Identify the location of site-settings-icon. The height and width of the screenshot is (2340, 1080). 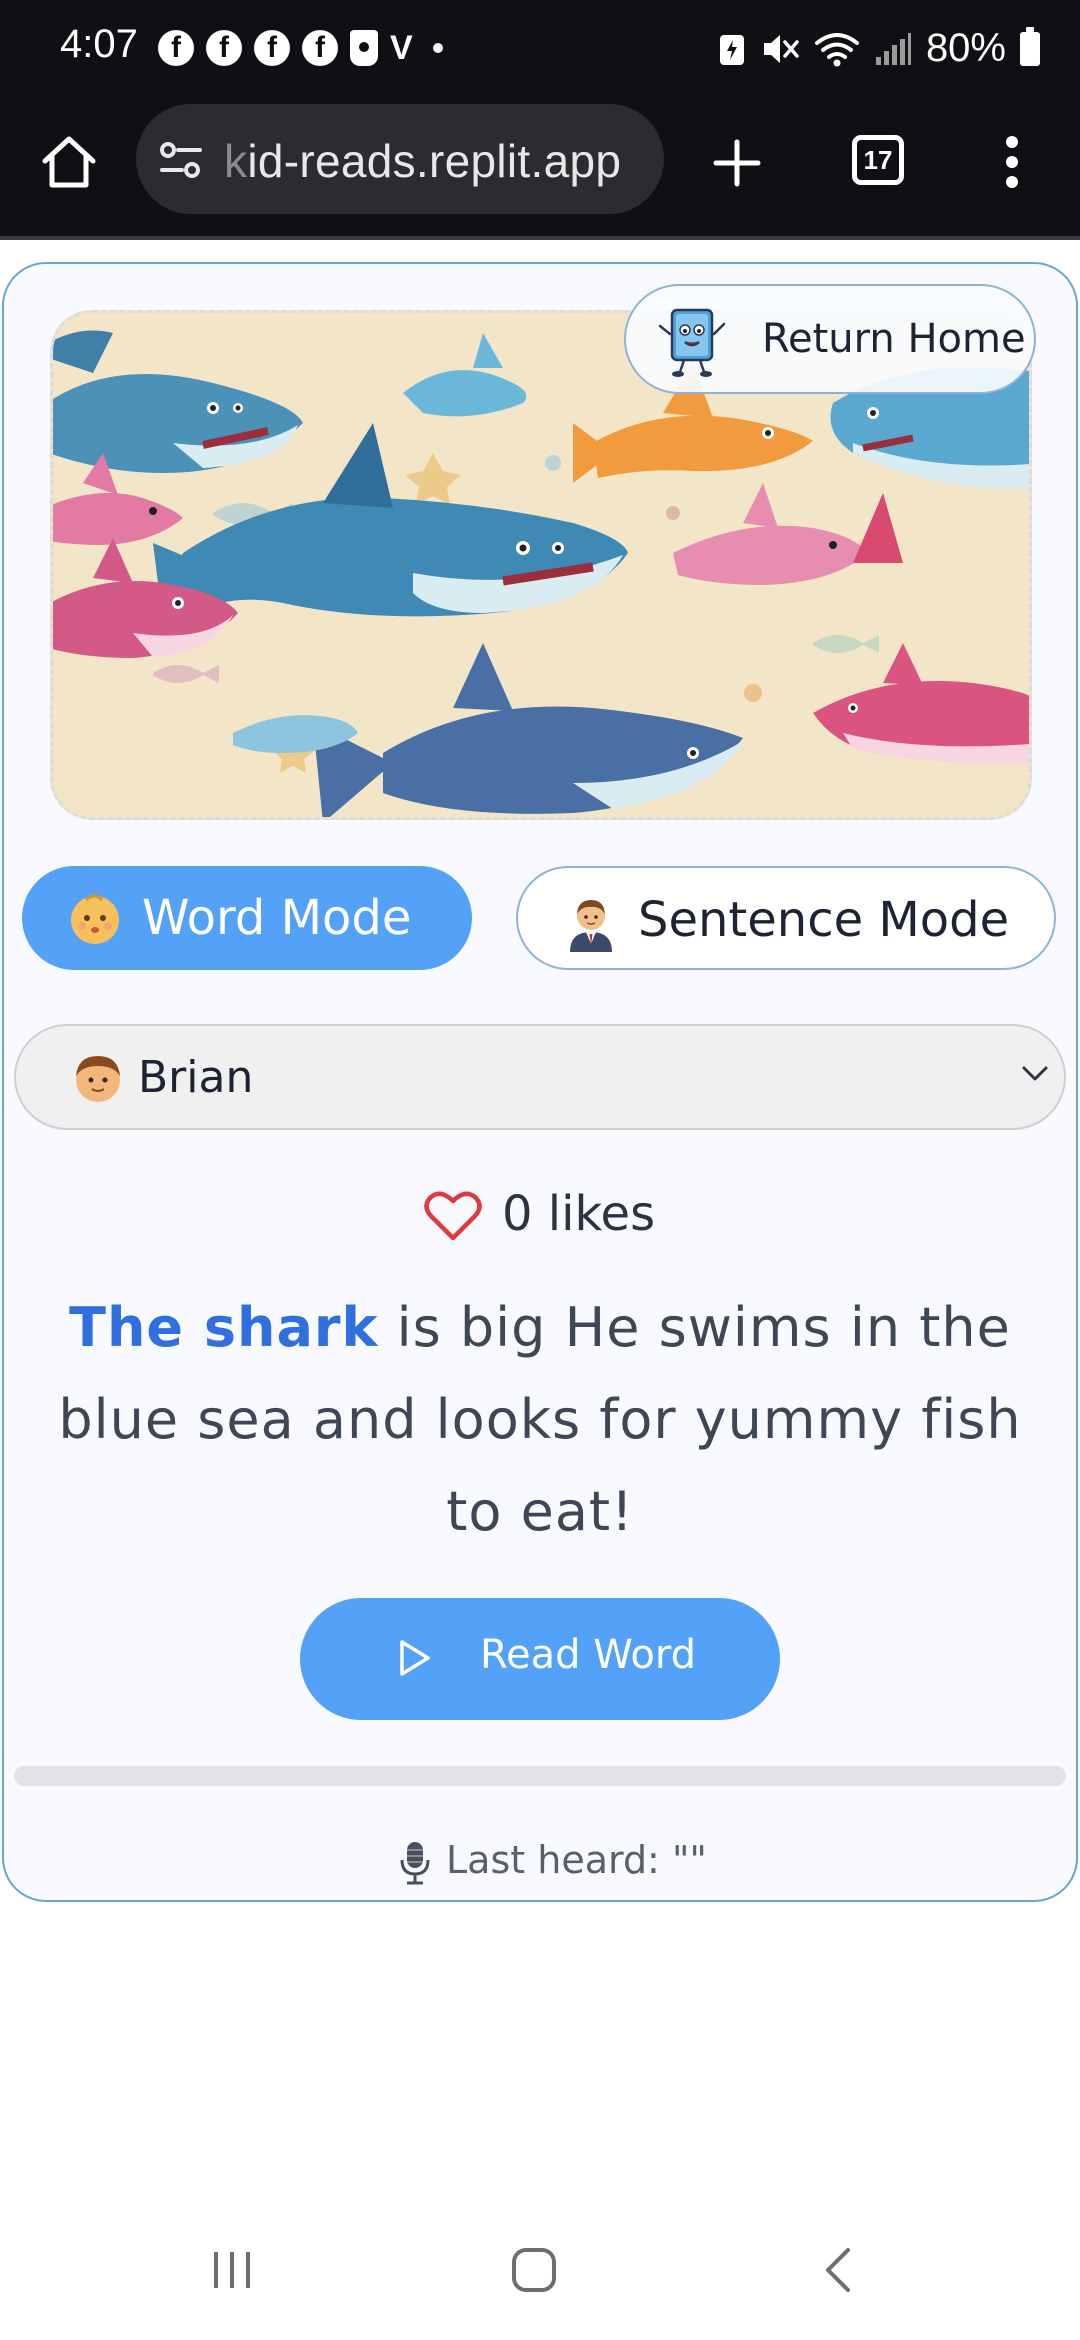
(181, 160).